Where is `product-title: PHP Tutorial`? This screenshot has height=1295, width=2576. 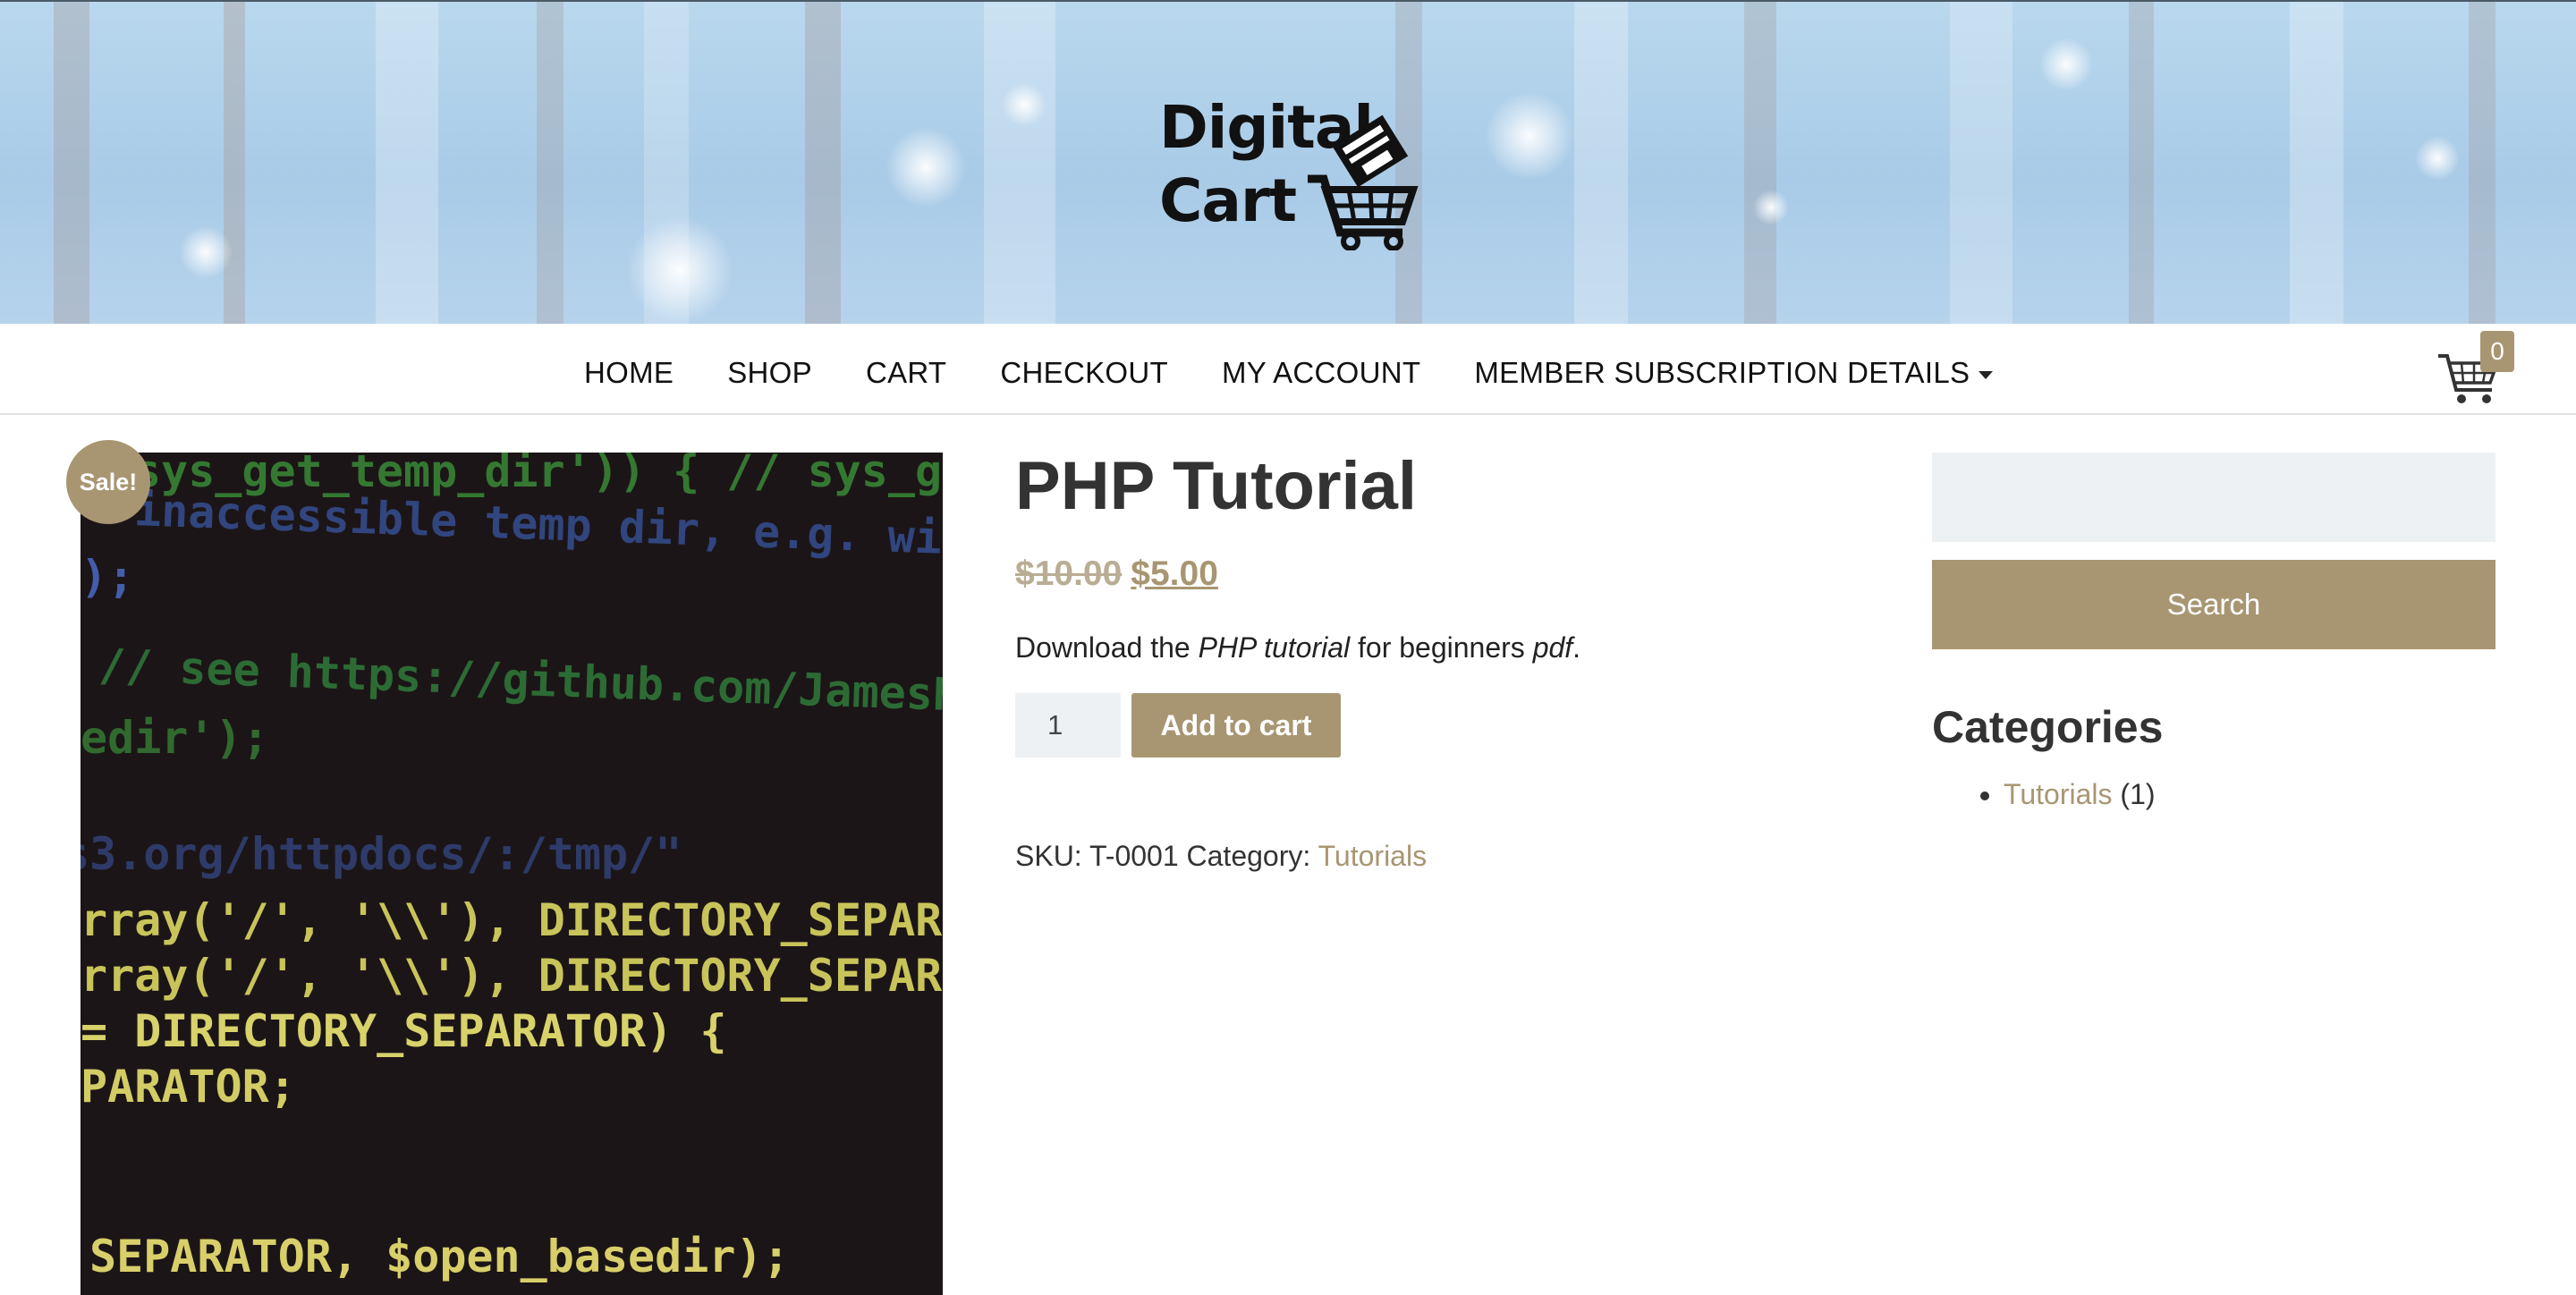
product-title: PHP Tutorial is located at coordinates (1216, 486).